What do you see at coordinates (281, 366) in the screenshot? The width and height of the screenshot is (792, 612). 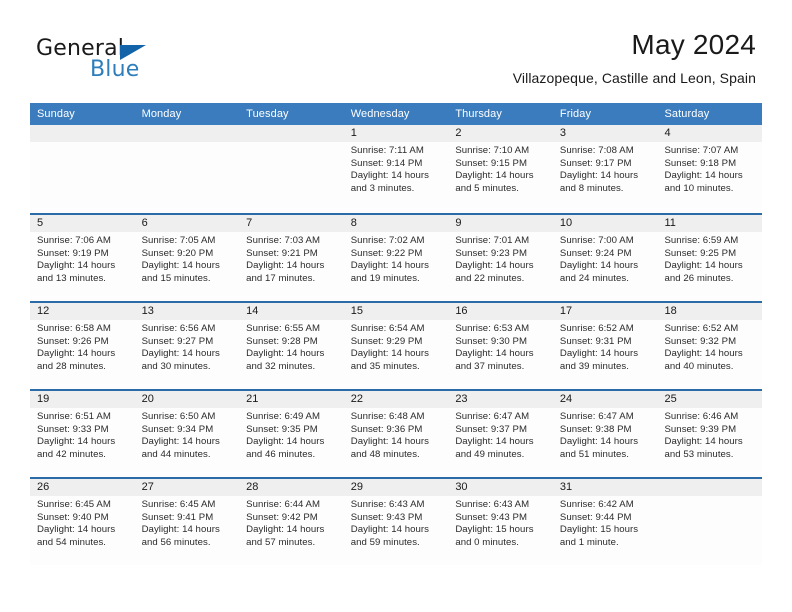 I see `daylight-text-cont: and 32 minutes.` at bounding box center [281, 366].